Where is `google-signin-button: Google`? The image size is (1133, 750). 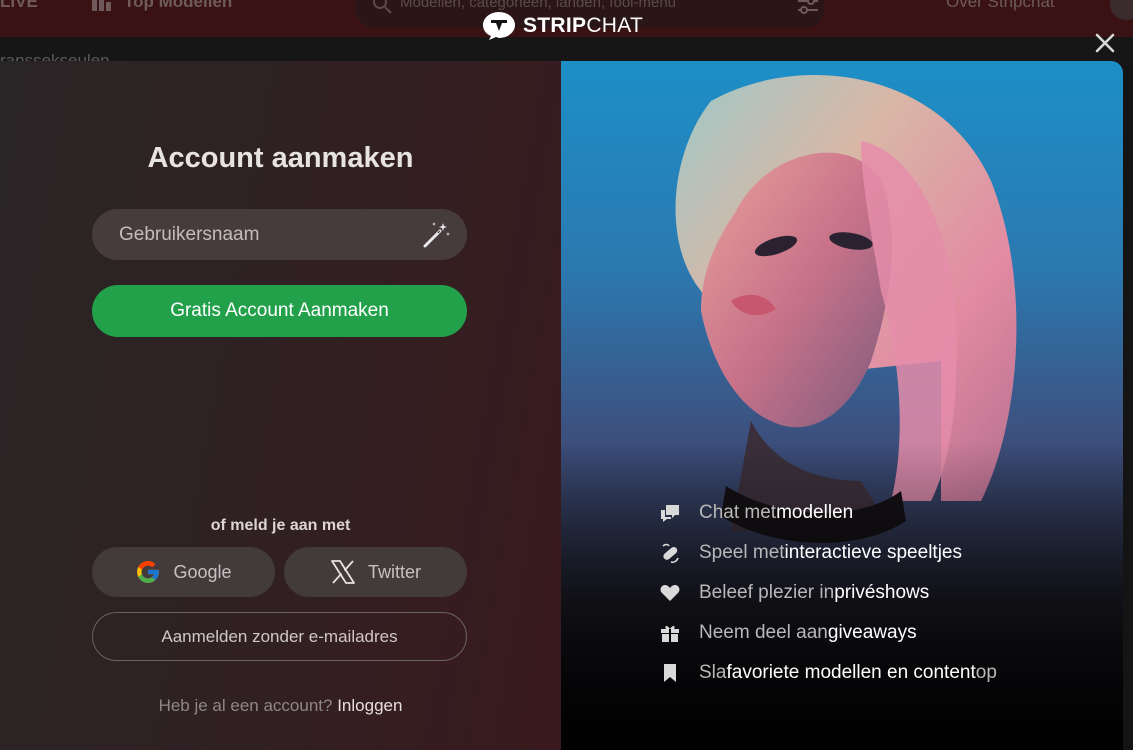 google-signin-button: Google is located at coordinates (183, 572).